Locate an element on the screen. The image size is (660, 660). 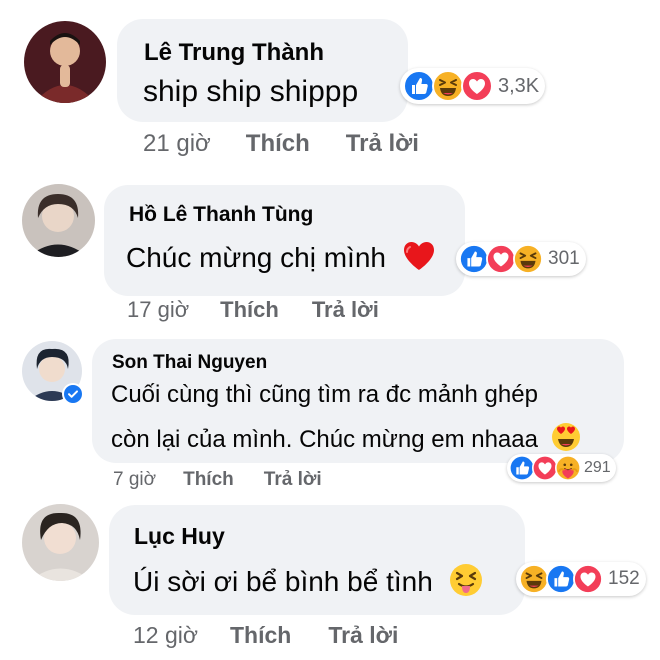
comment-text-content: Chúc mừng chị mình is located at coordinates (256, 257).